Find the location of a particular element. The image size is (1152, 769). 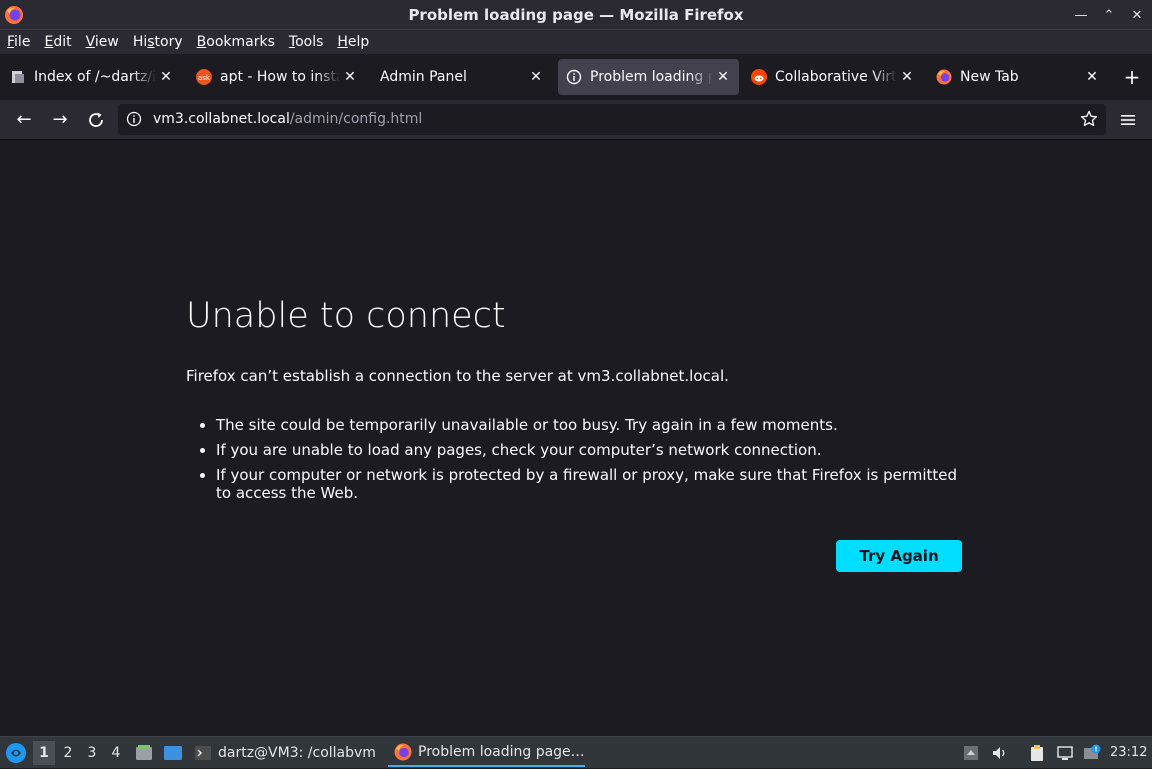

site-info-icon is located at coordinates (134, 119).